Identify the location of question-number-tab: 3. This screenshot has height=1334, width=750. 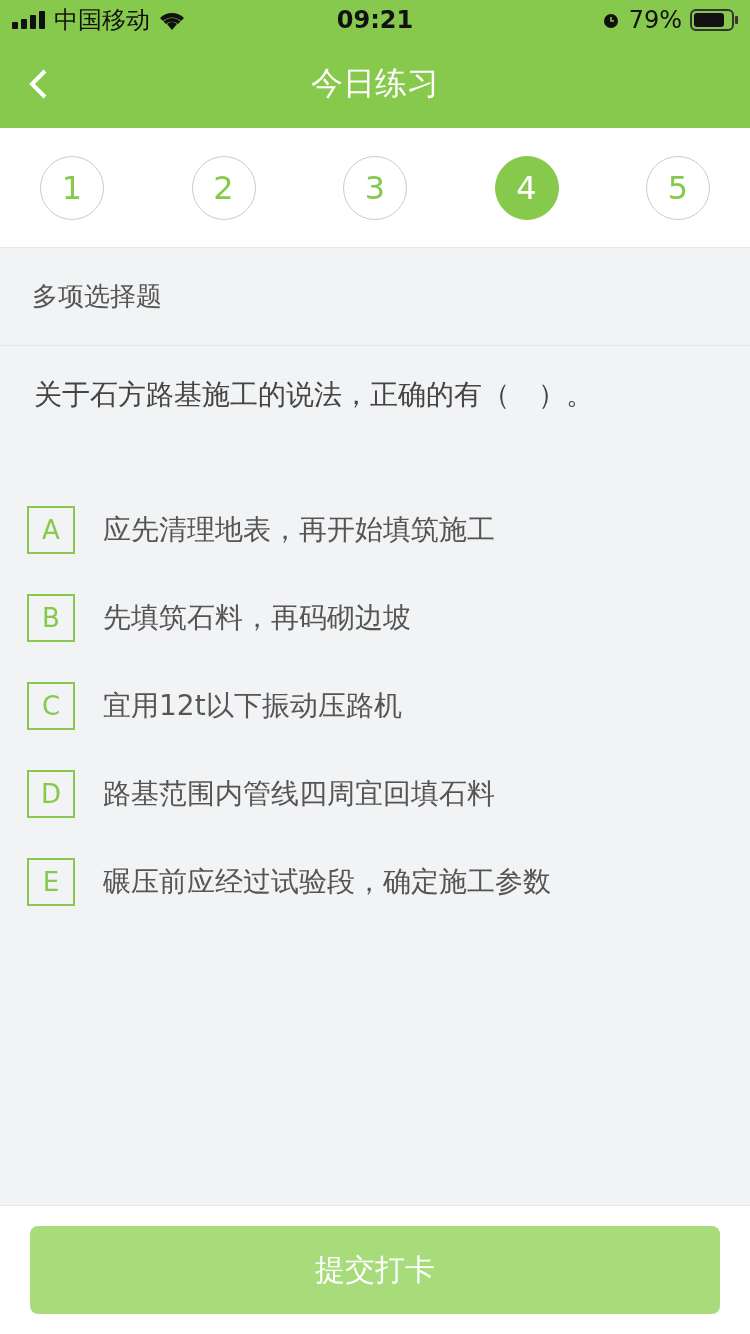
(375, 187).